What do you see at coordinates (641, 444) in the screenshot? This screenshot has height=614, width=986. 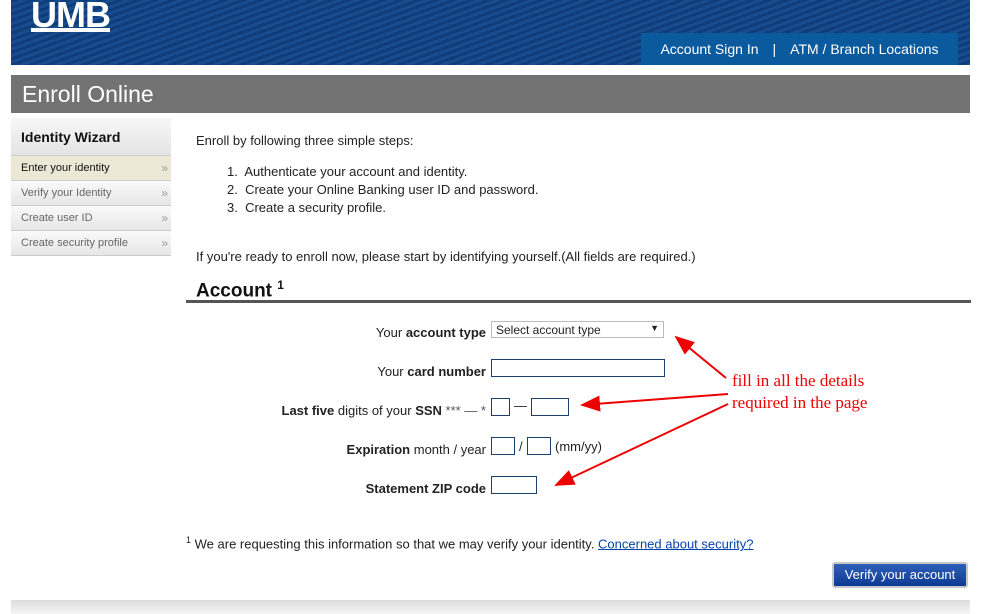 I see `arrow-to-zip` at bounding box center [641, 444].